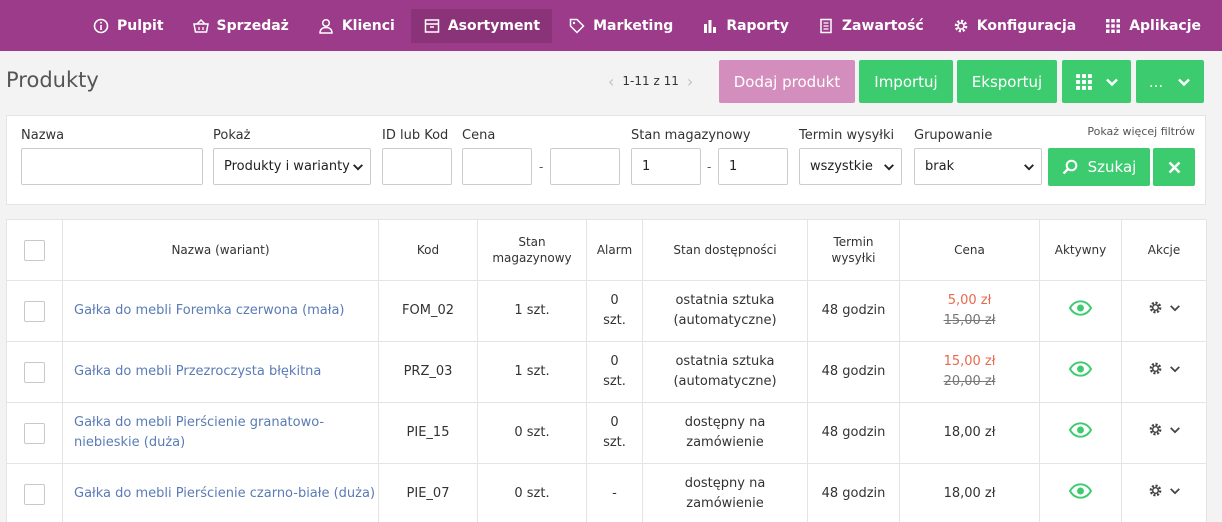 Image resolution: width=1222 pixels, height=522 pixels. Describe the element at coordinates (614, 250) in the screenshot. I see `header-alarm: Alarm` at that location.